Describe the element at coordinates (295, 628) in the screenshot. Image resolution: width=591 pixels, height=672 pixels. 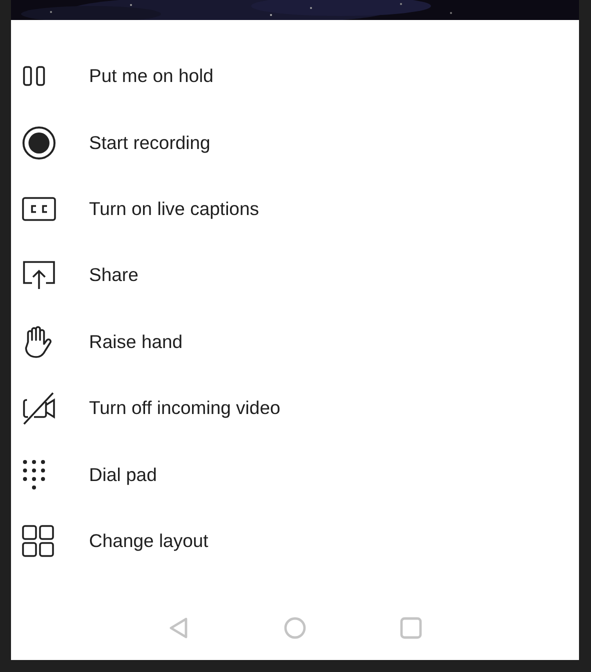
I see `home-icon` at that location.